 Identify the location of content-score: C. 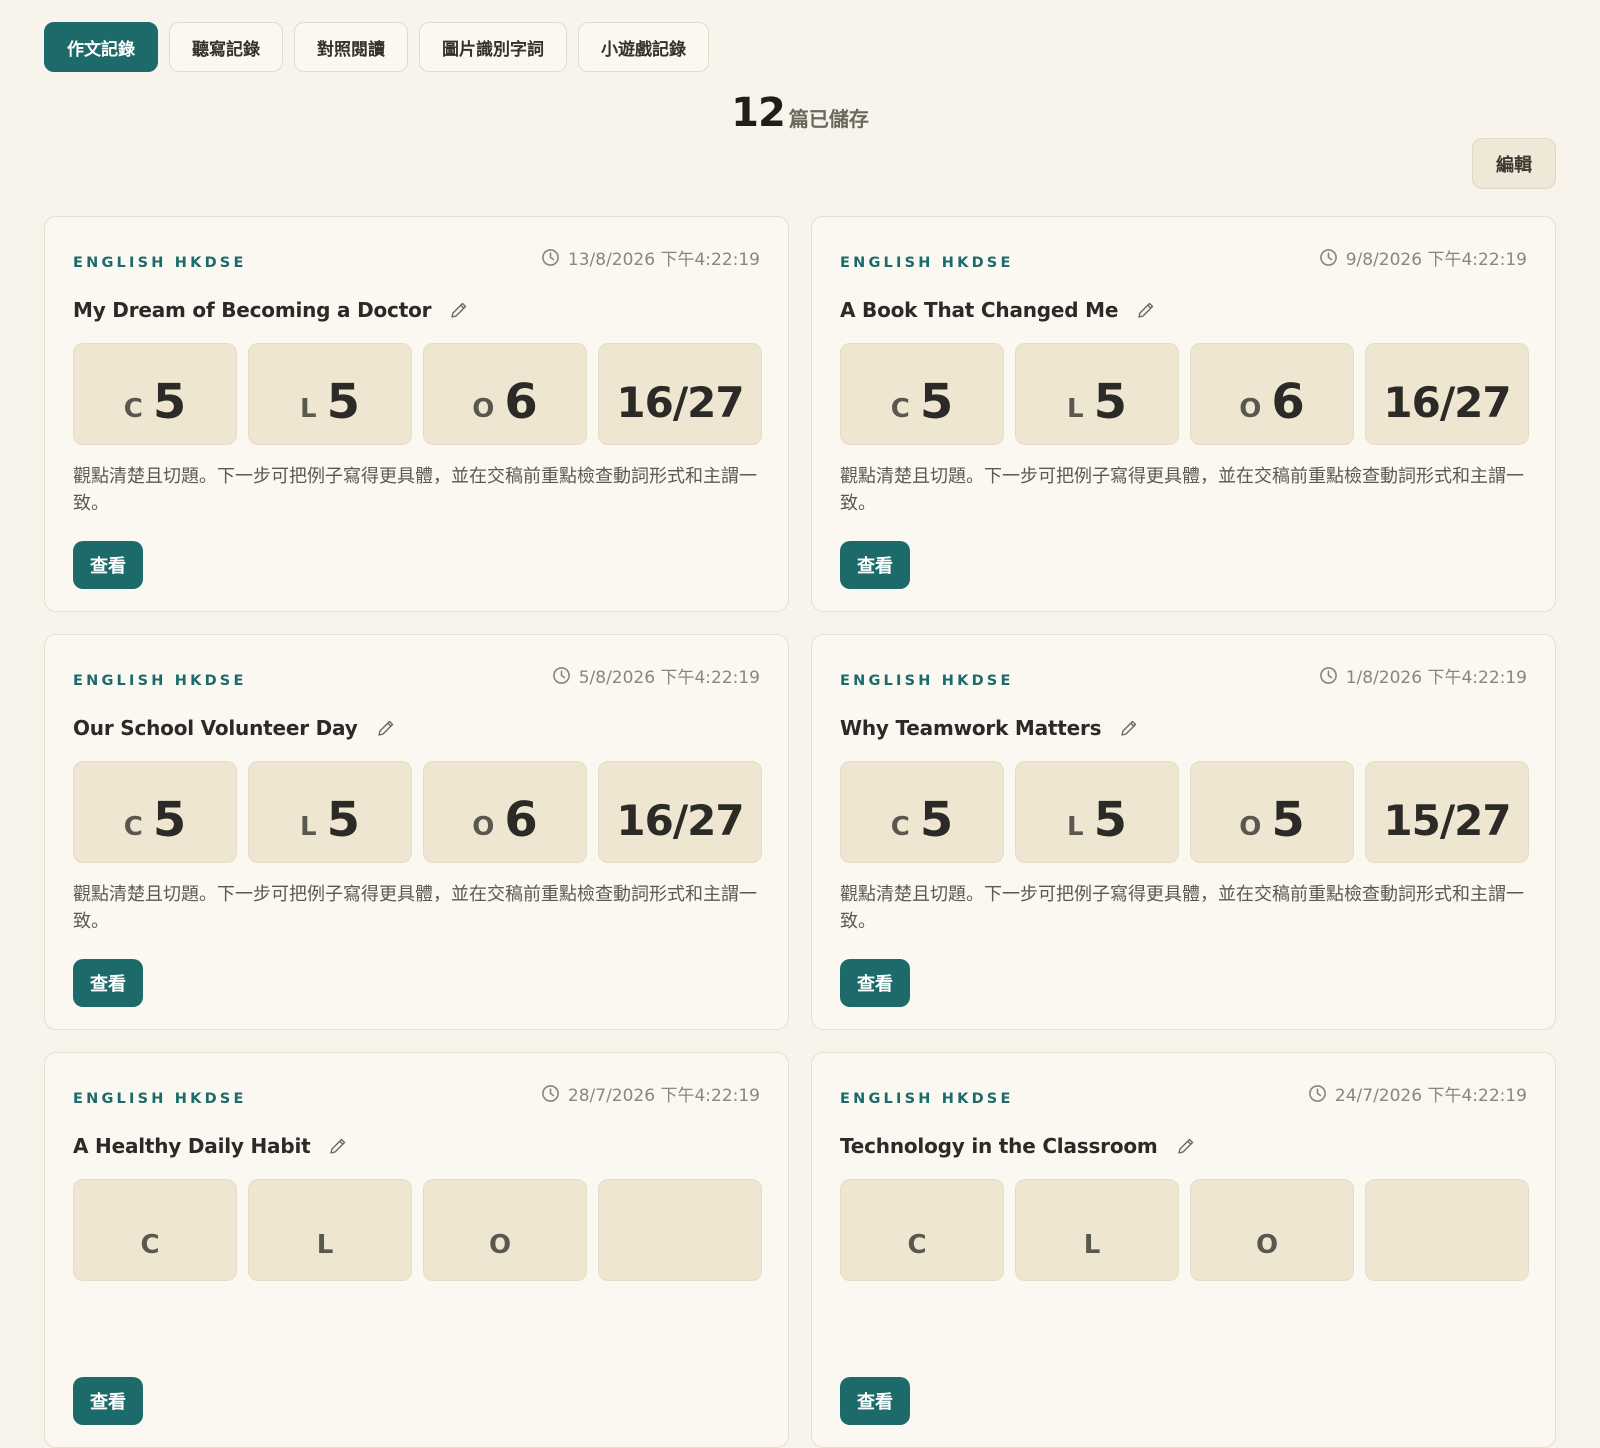
(922, 1230).